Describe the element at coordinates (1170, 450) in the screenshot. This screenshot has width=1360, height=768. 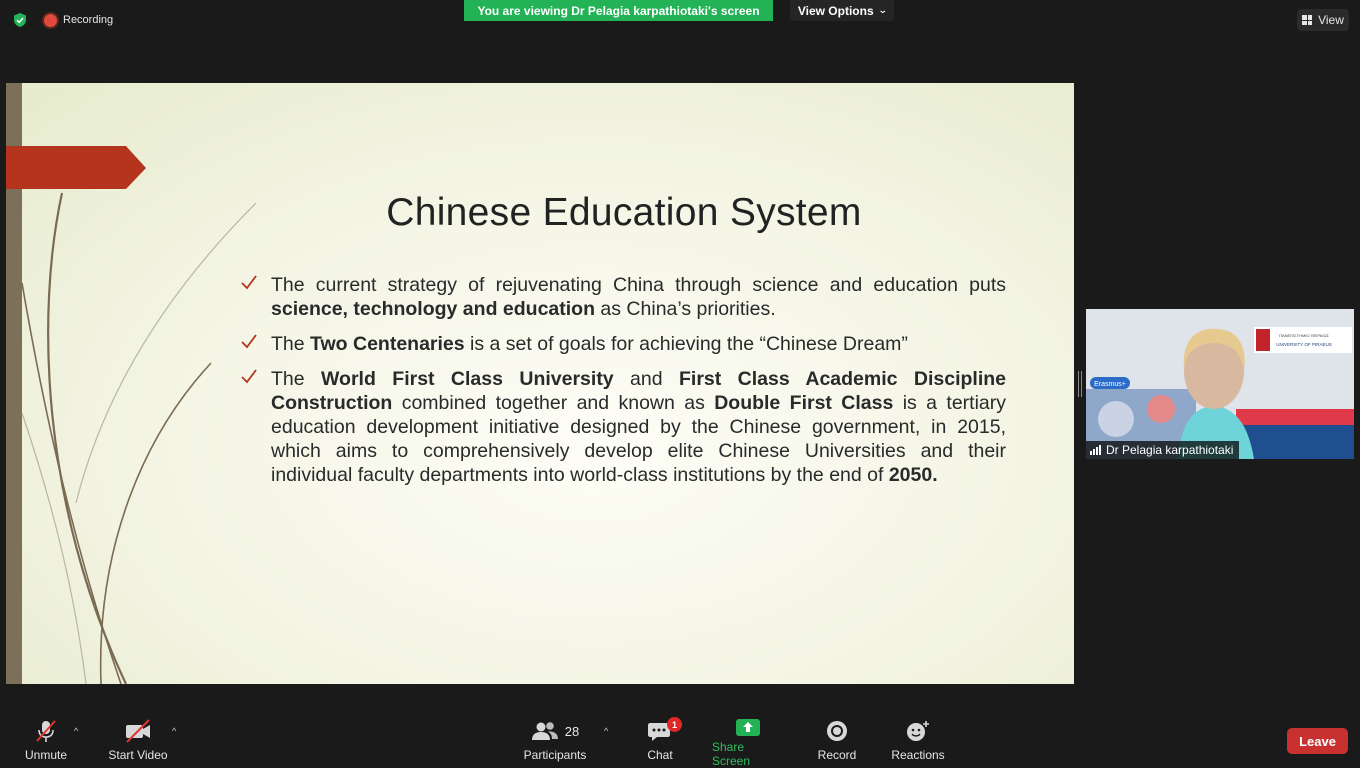
I see `participant-name: Dr Pelagia karpathiotaki` at that location.